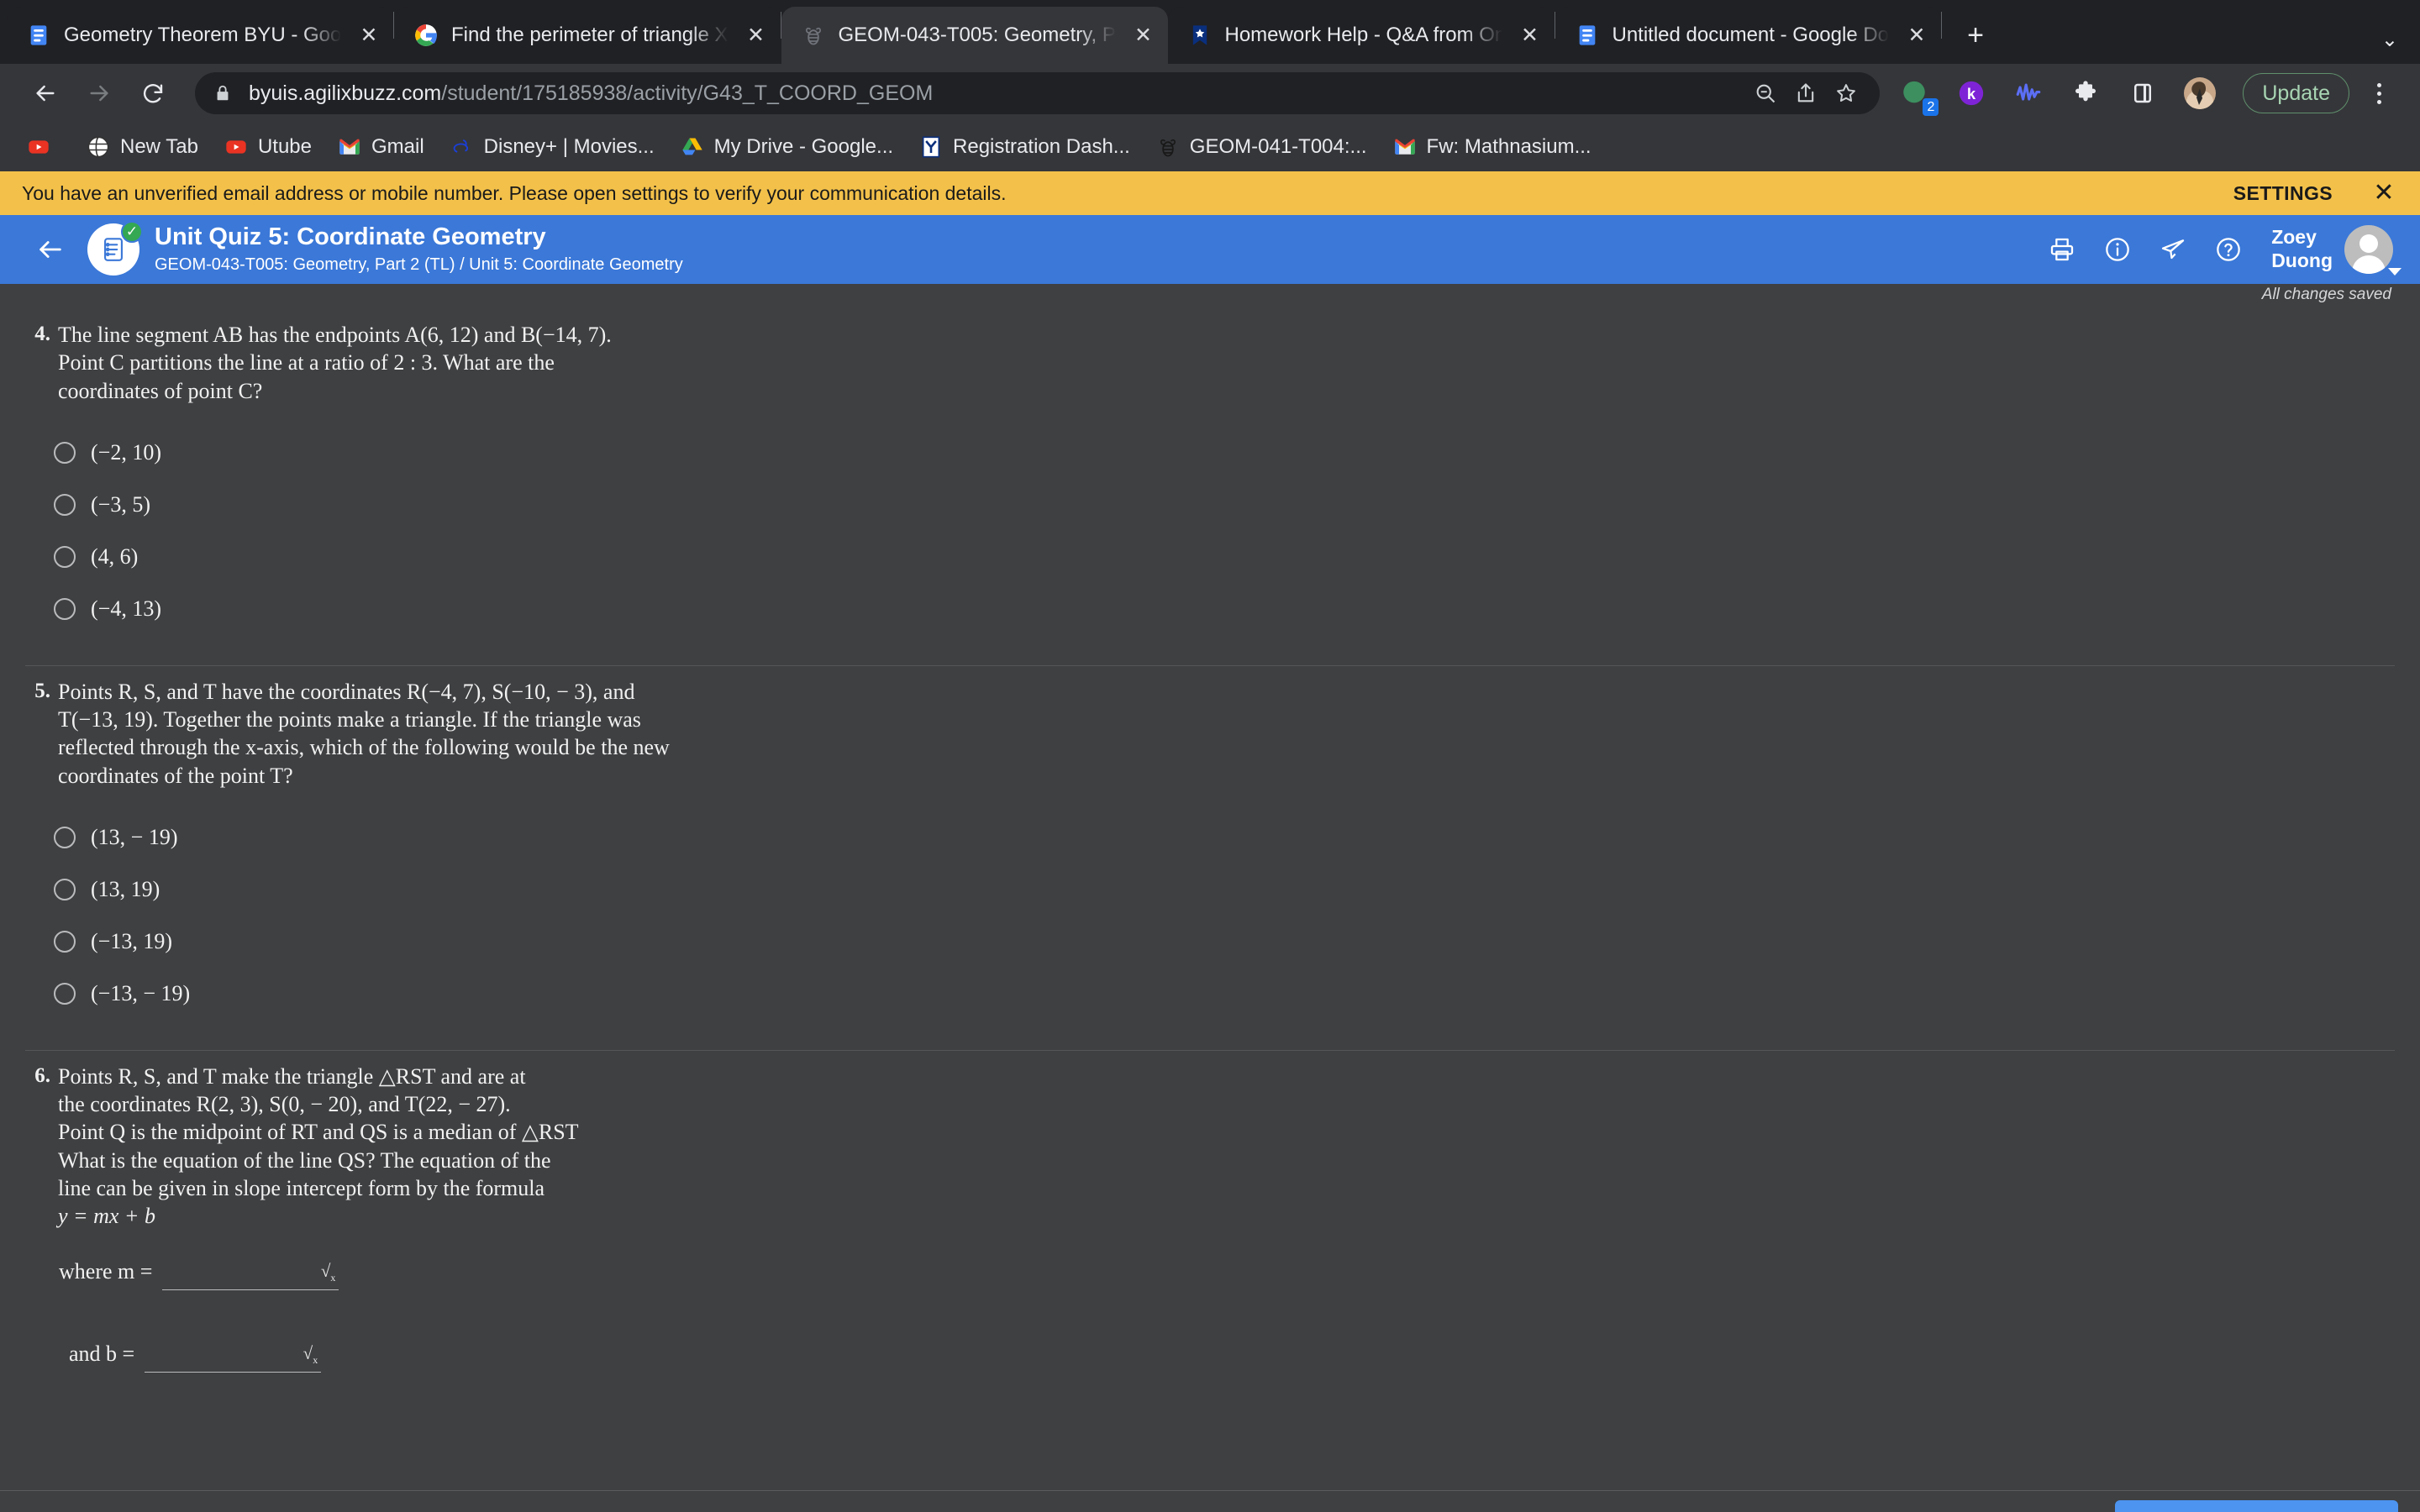 This screenshot has height=1512, width=2420. Describe the element at coordinates (1806, 93) in the screenshot. I see `share-icon` at that location.